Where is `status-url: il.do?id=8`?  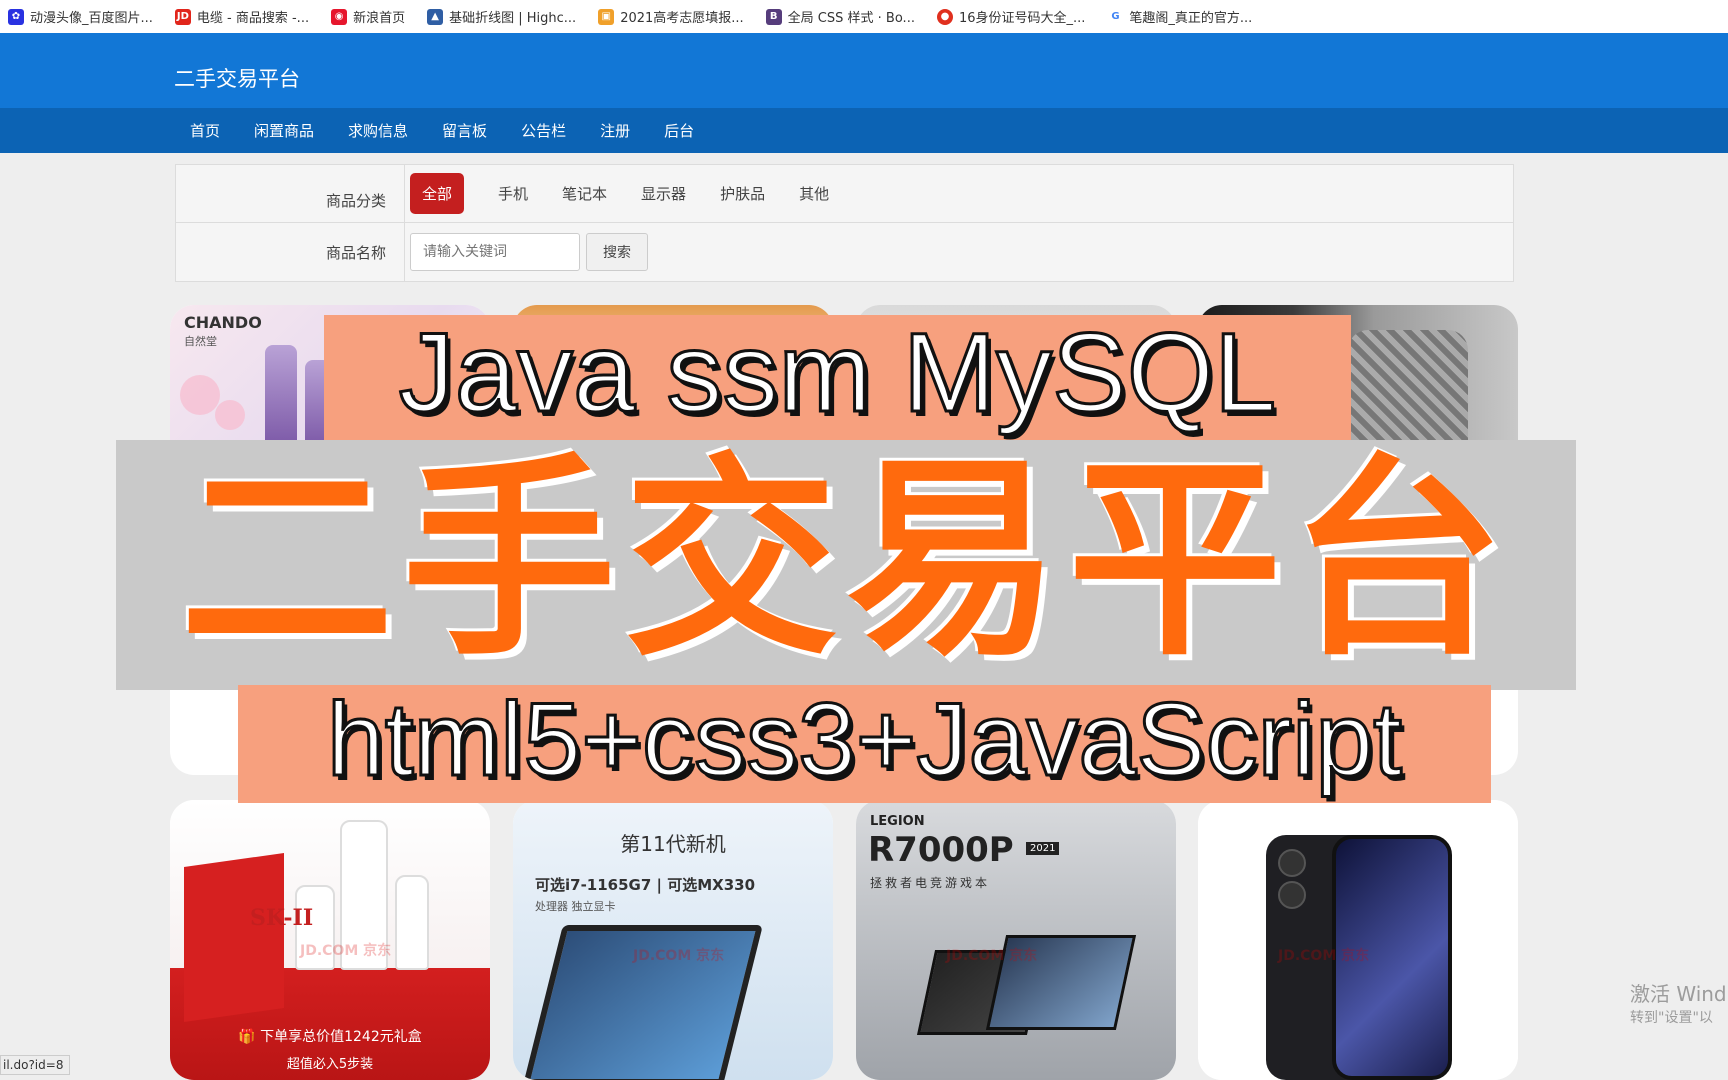
status-url: il.do?id=8 is located at coordinates (35, 1065).